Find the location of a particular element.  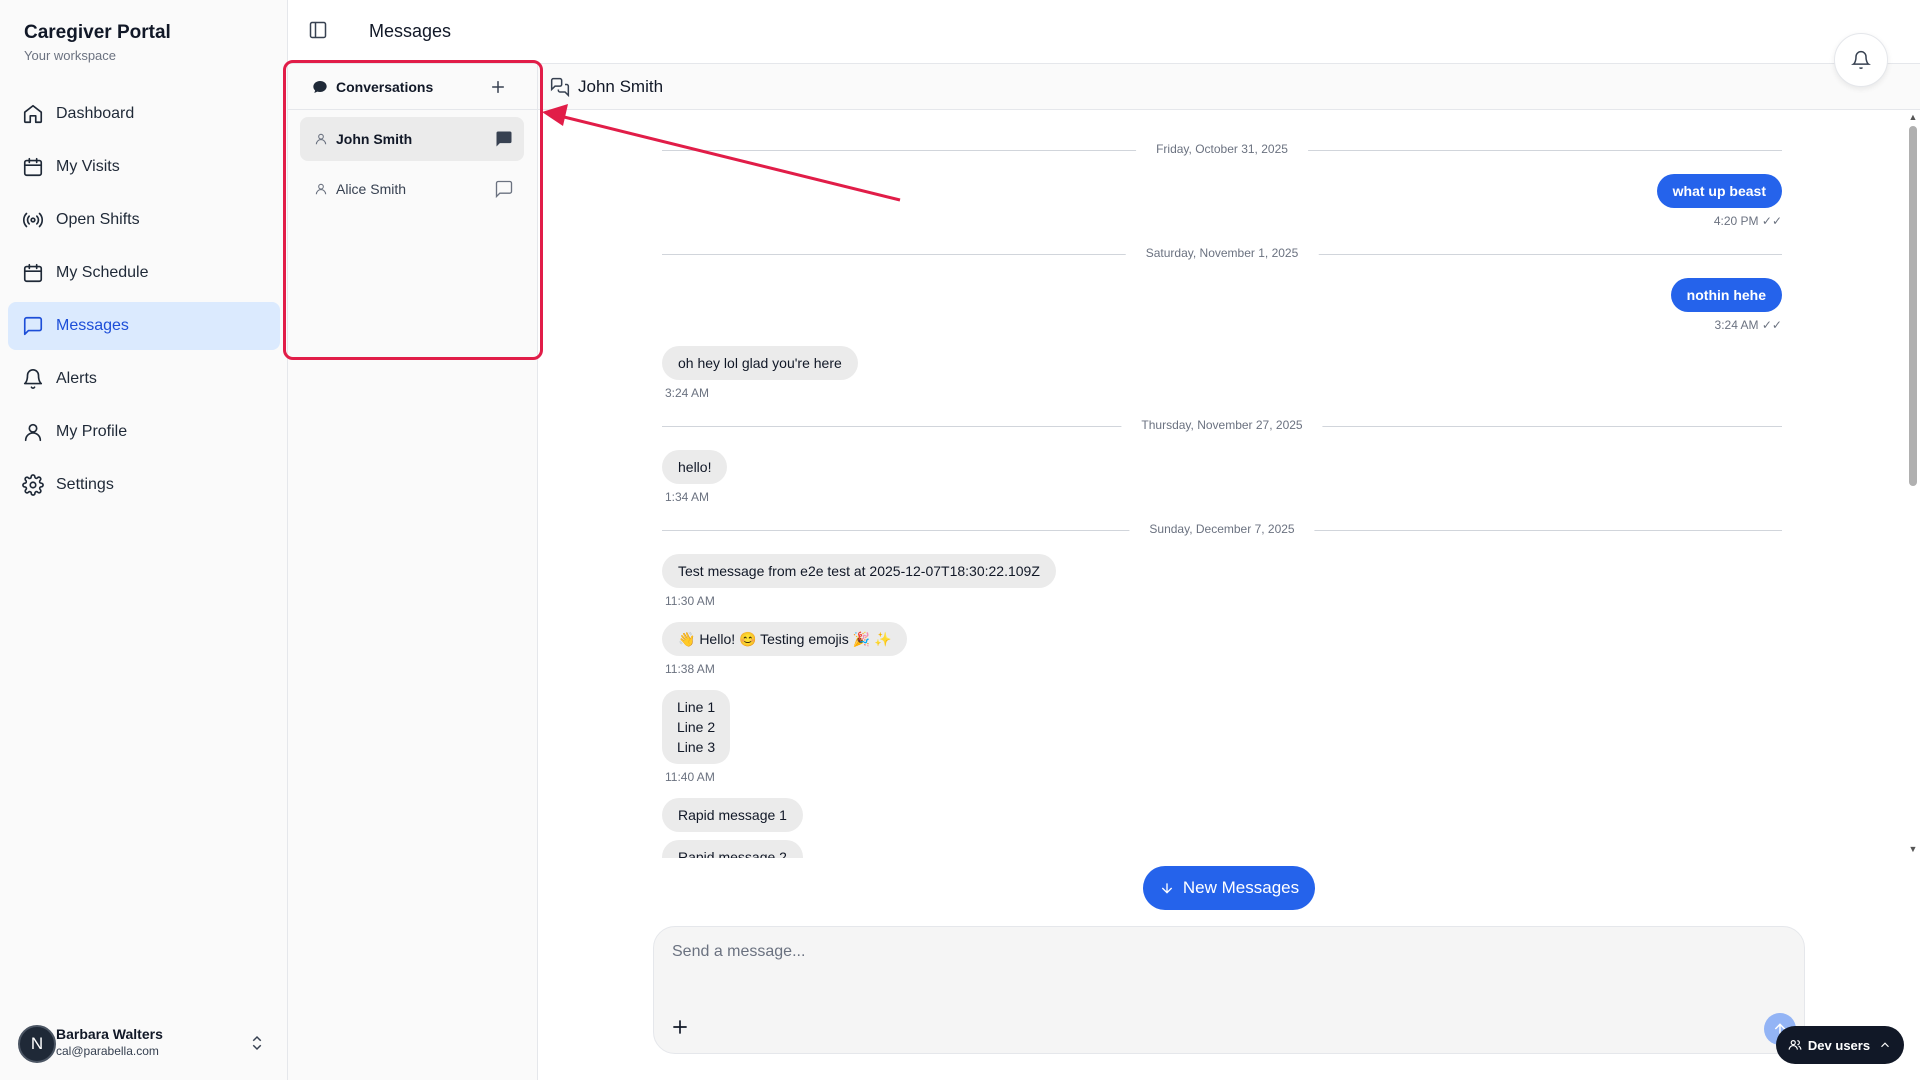

message-time: 11:40 AM is located at coordinates (690, 777).